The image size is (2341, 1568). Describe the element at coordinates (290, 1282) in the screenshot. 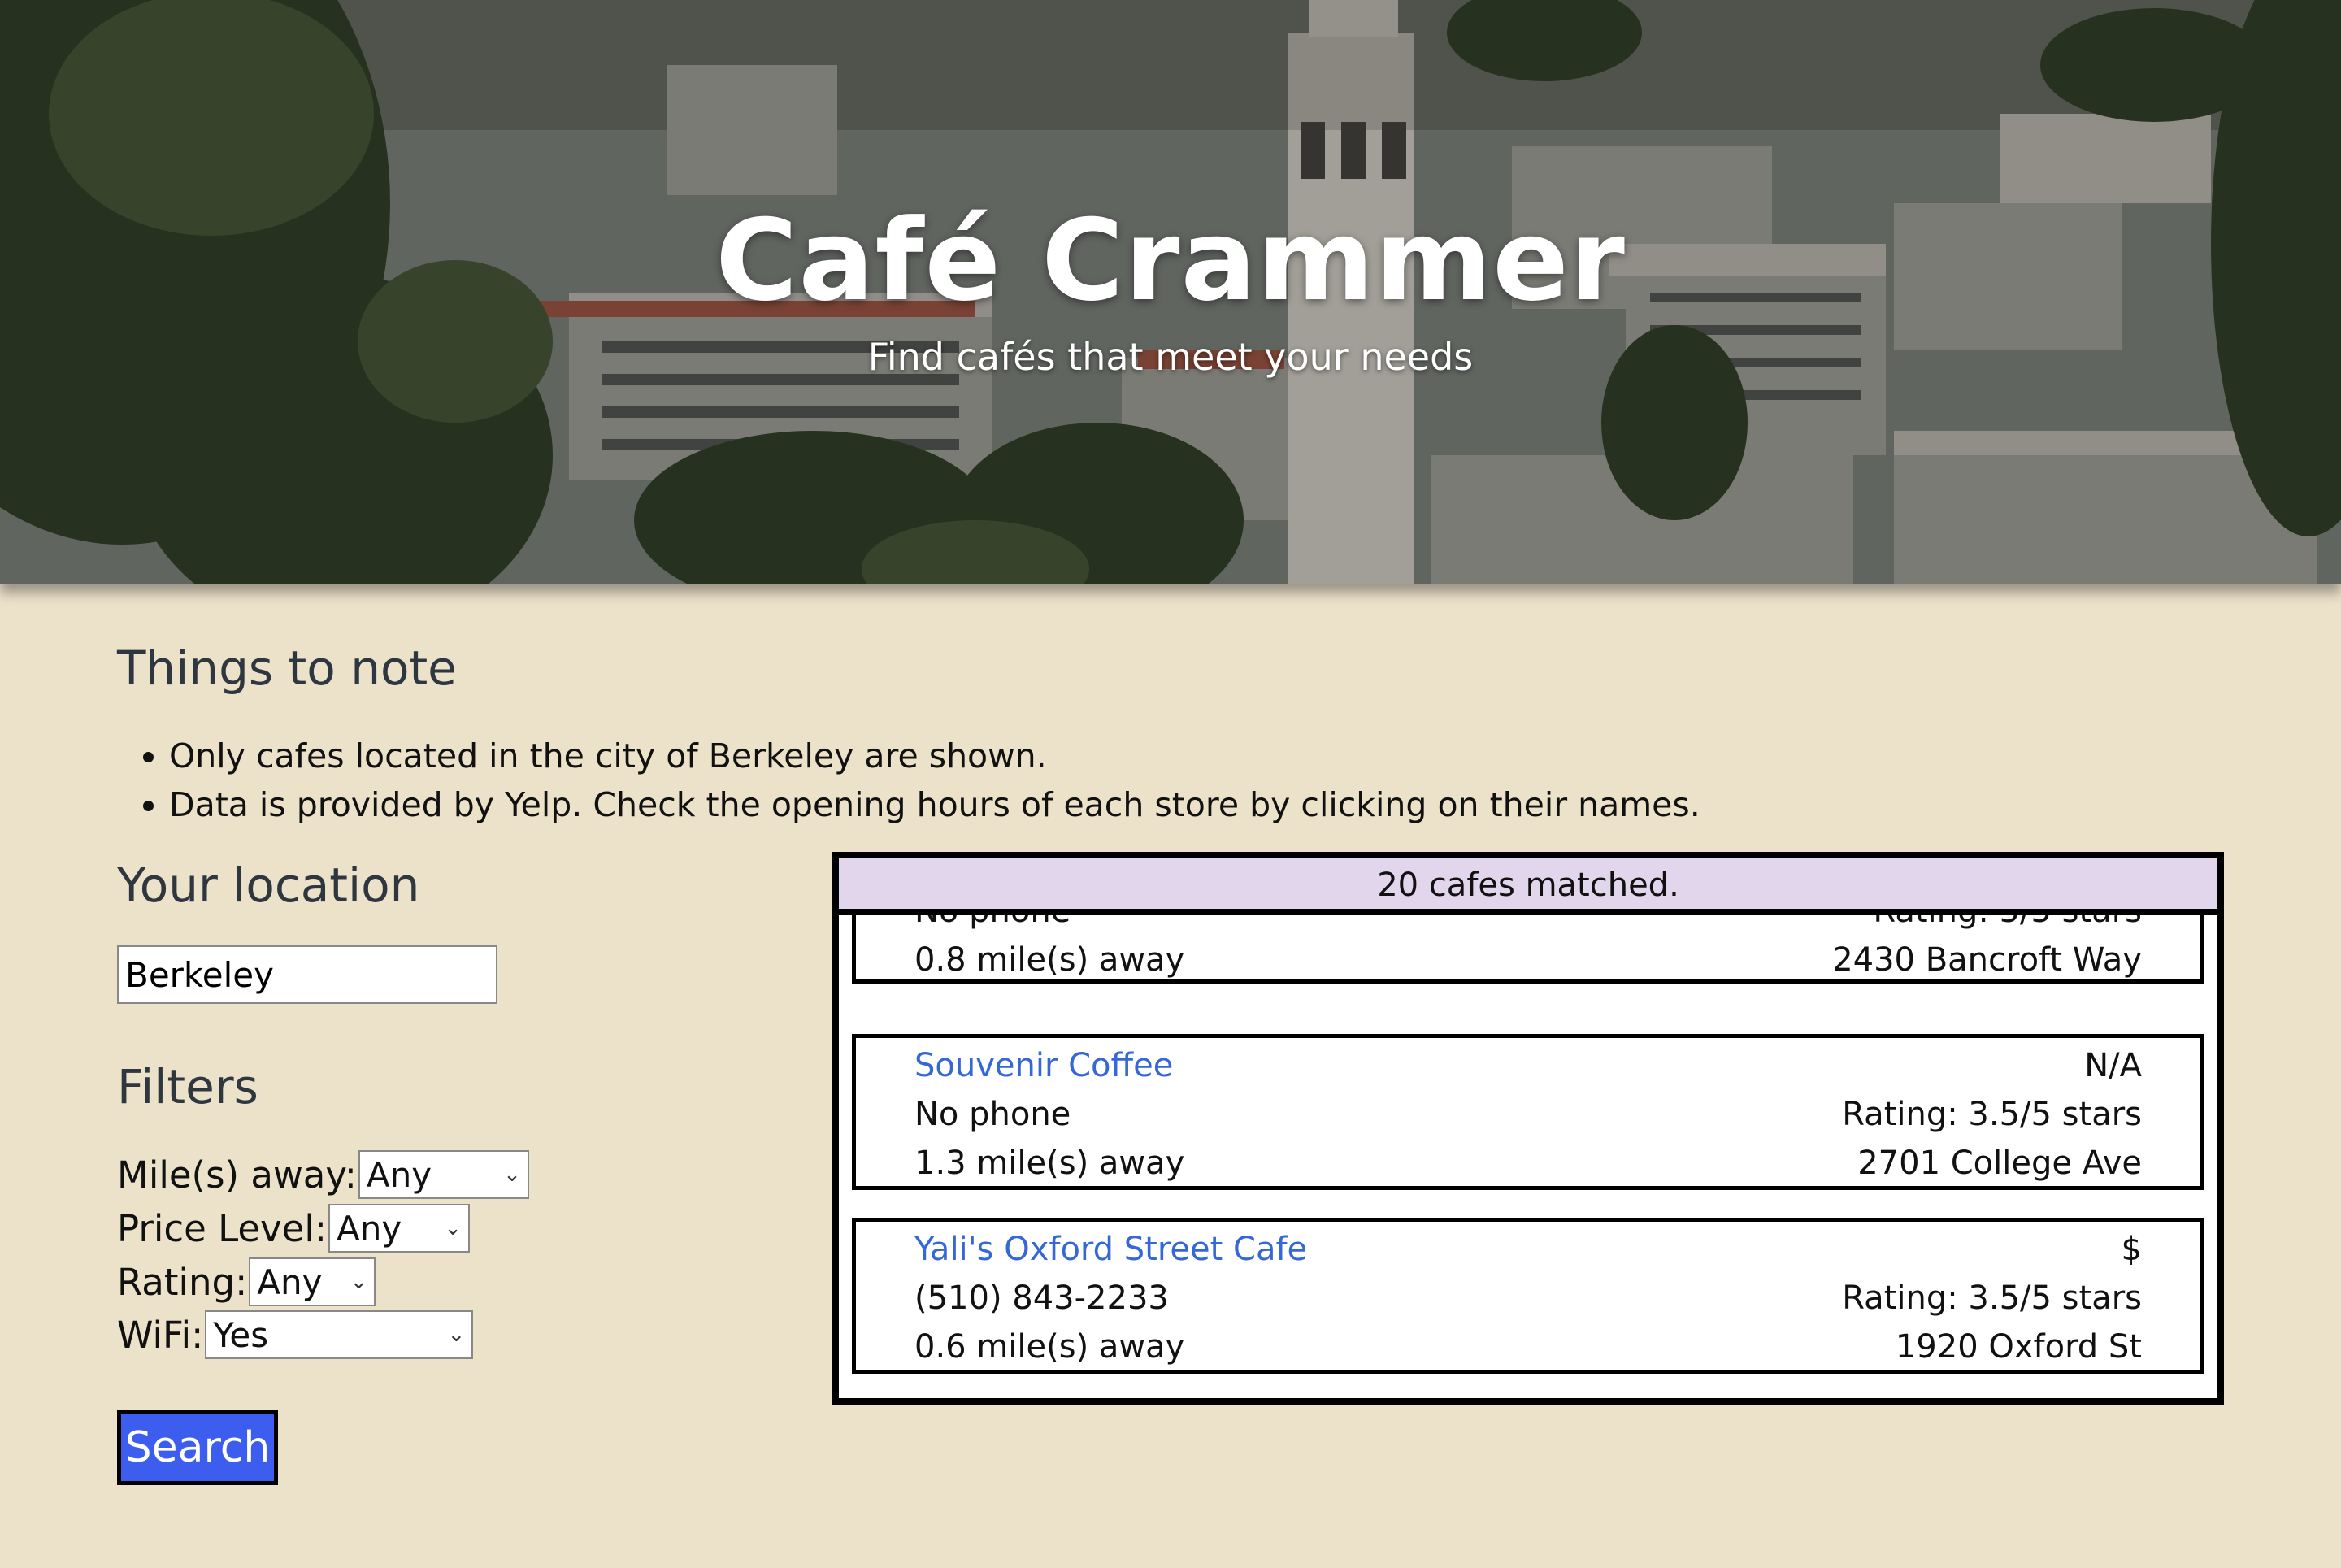

I see `rating-select-value: Any` at that location.